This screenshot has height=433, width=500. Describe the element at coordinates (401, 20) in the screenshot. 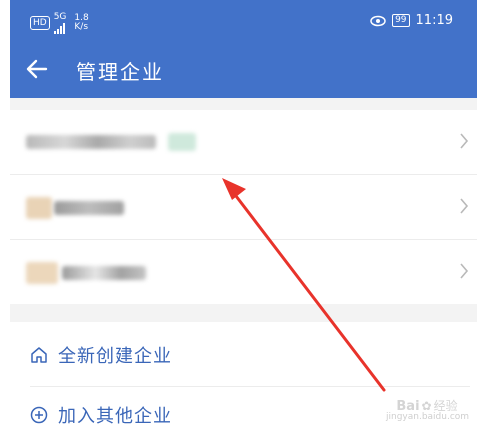

I see `battery-icon: 99` at that location.